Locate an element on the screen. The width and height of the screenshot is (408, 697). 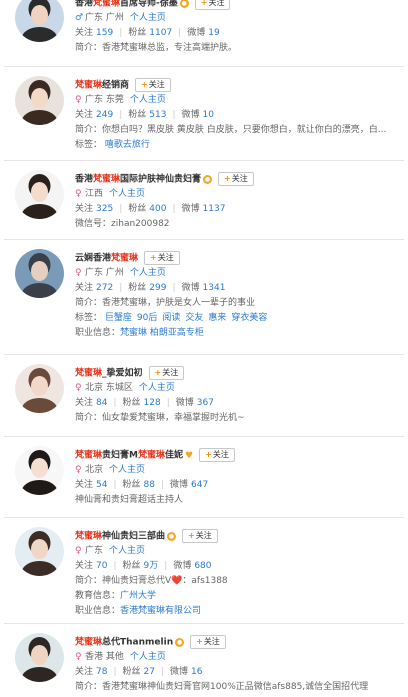
user-name-link: 梵蜜琳总代Thanmelin is located at coordinates (124, 643).